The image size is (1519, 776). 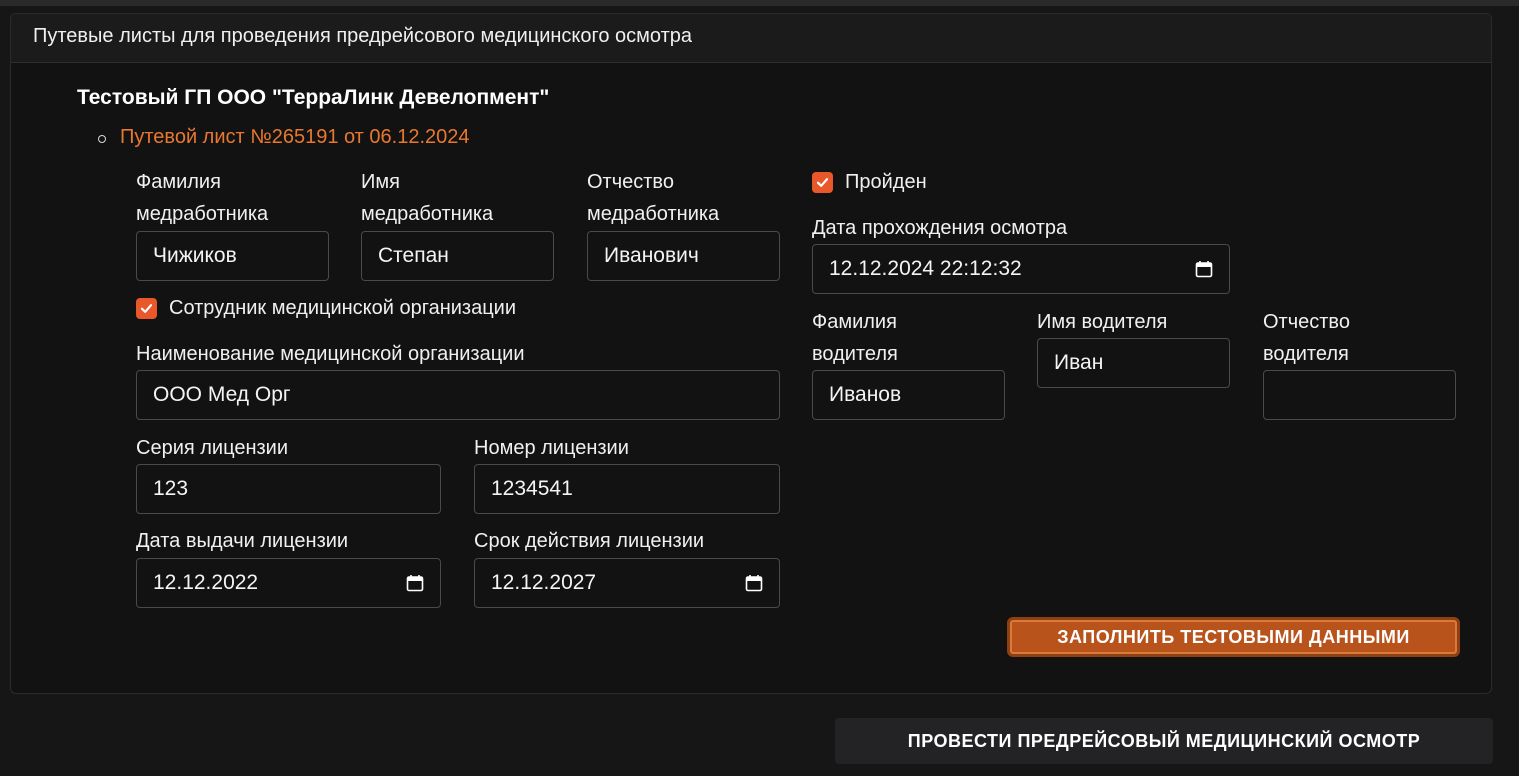 I want to click on license-issue-date-input: 12.12.2022, so click(x=288, y=583).